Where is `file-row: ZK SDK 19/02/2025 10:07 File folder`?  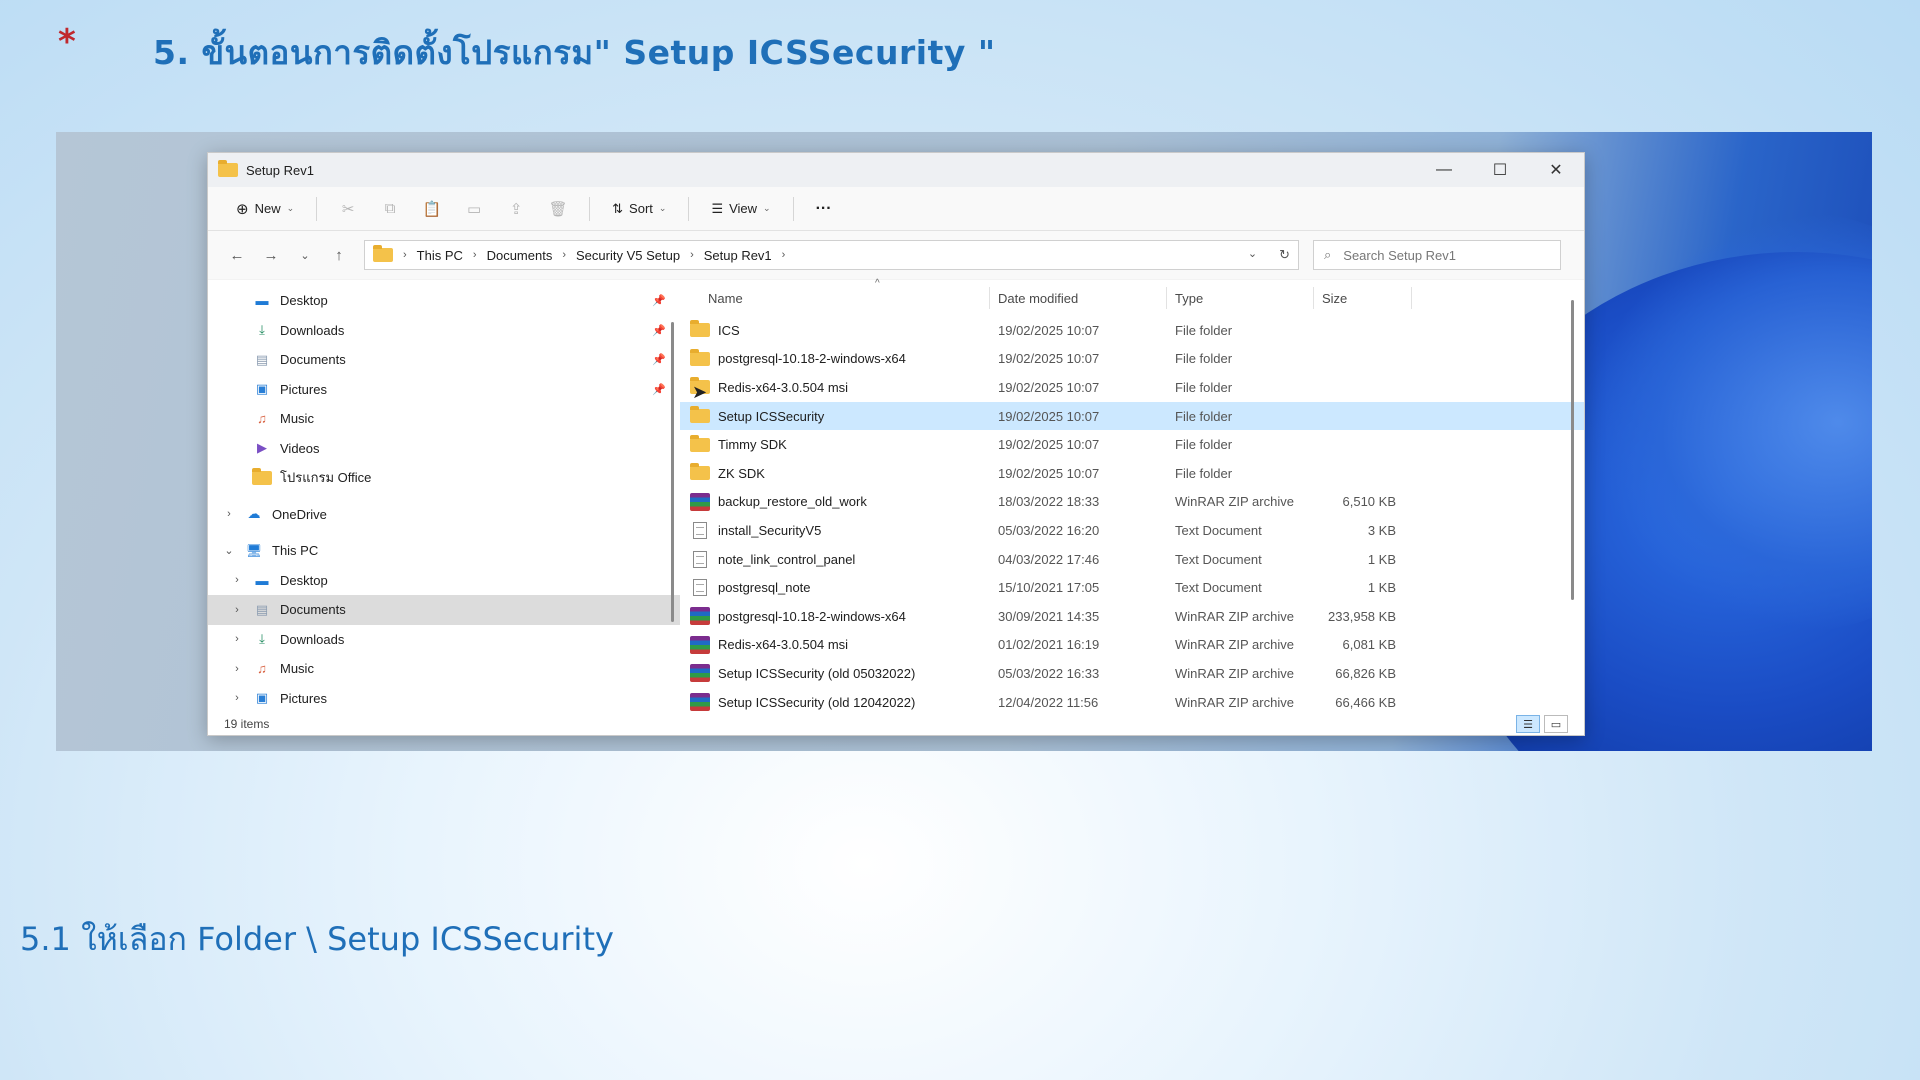 file-row: ZK SDK 19/02/2025 10:07 File folder is located at coordinates (1132, 473).